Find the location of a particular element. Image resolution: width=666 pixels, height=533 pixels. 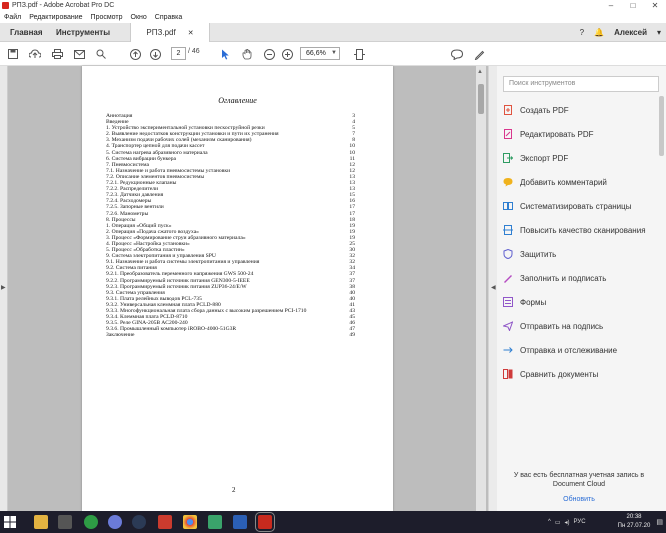

utorrent-icon is located at coordinates (91, 522).